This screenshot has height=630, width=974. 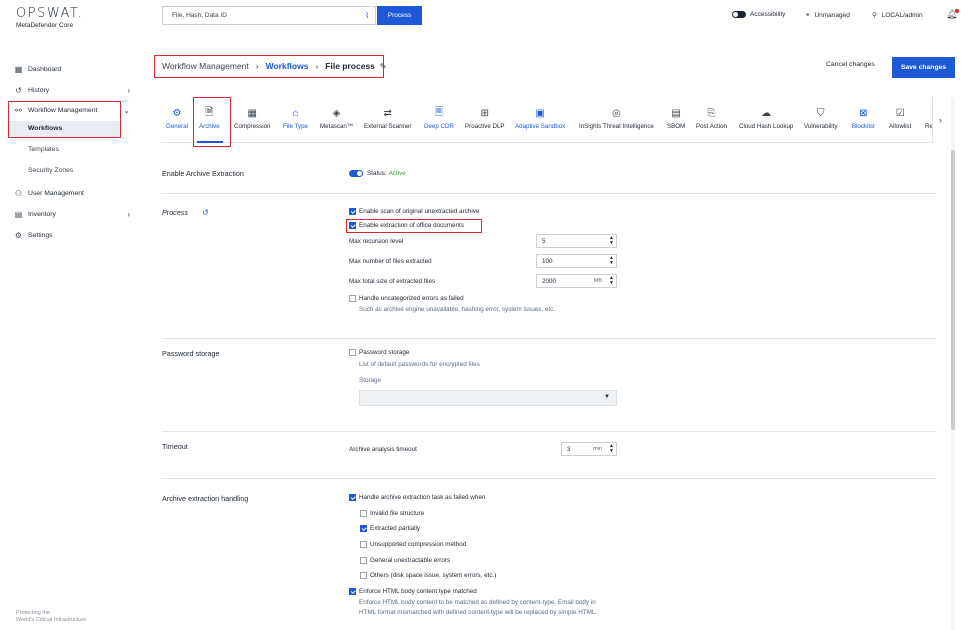 What do you see at coordinates (900, 119) in the screenshot?
I see `tab-allowlist: ☑ Allowlist` at bounding box center [900, 119].